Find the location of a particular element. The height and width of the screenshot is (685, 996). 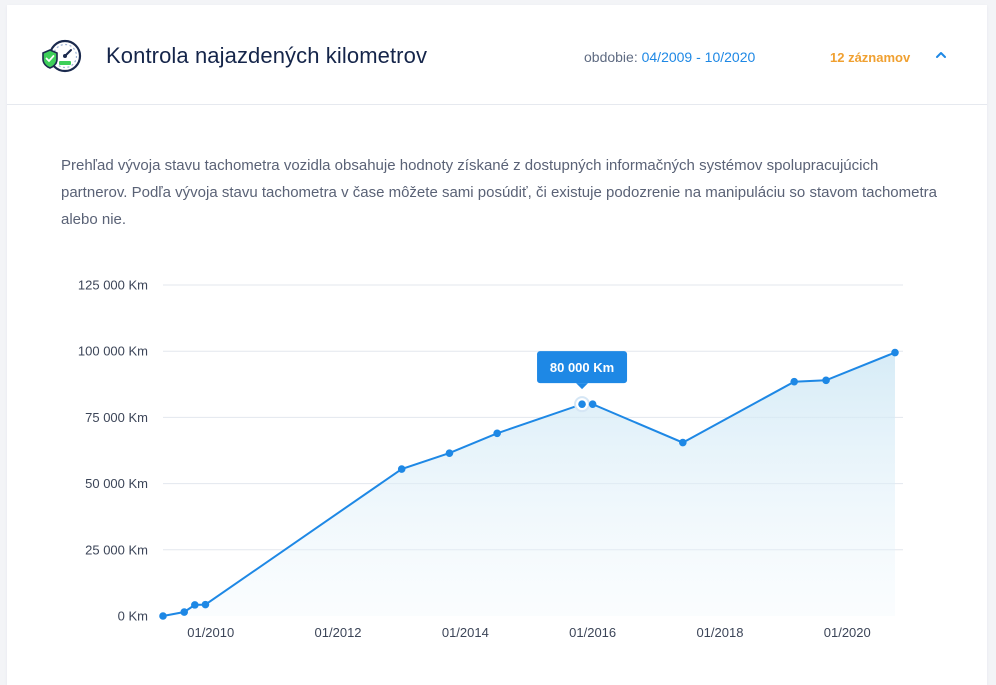

tooltip: 80 000 Km is located at coordinates (582, 370).